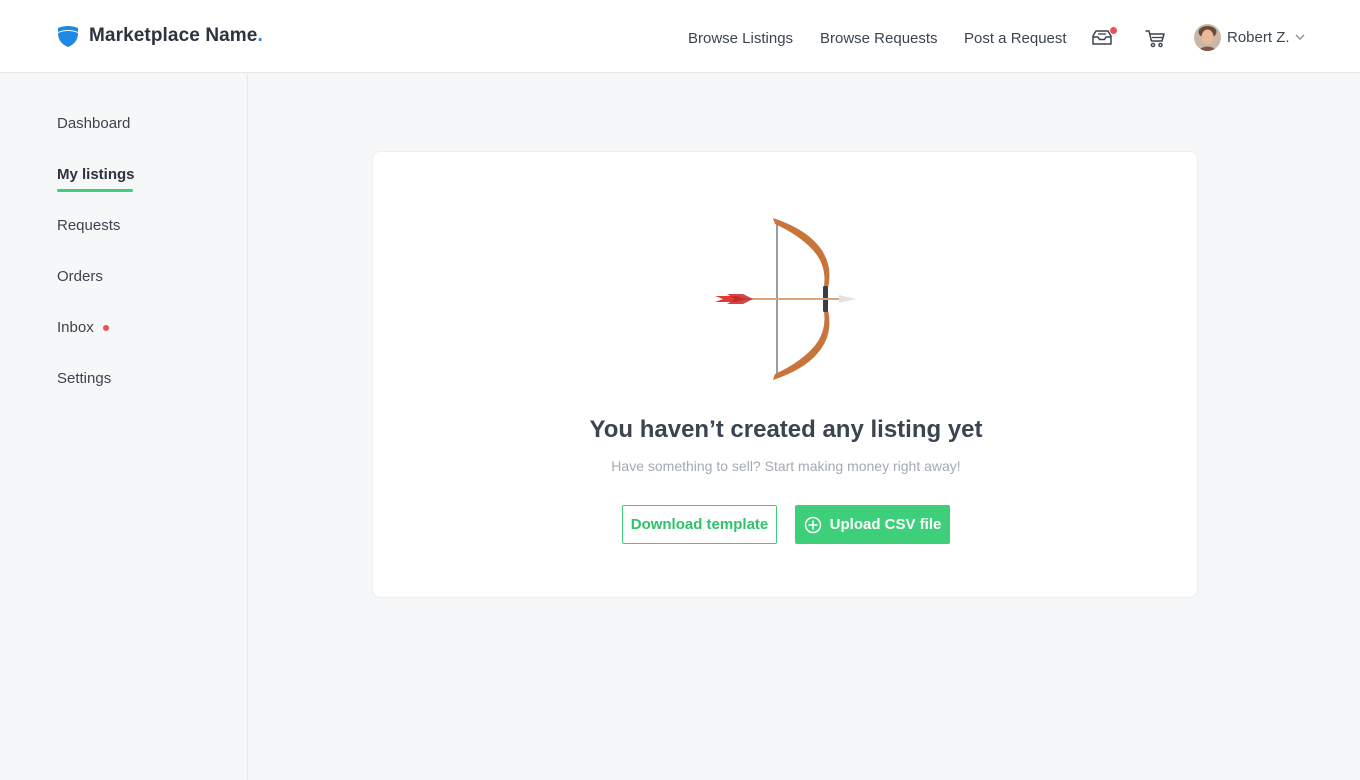  What do you see at coordinates (75, 327) in the screenshot?
I see `sidebar-item-label: Inbox` at bounding box center [75, 327].